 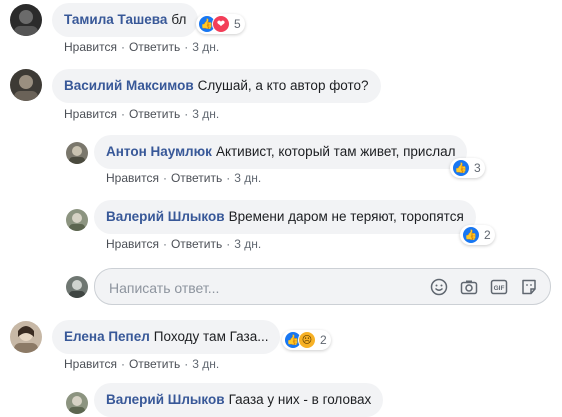 I want to click on reaction-count: 5, so click(x=237, y=24).